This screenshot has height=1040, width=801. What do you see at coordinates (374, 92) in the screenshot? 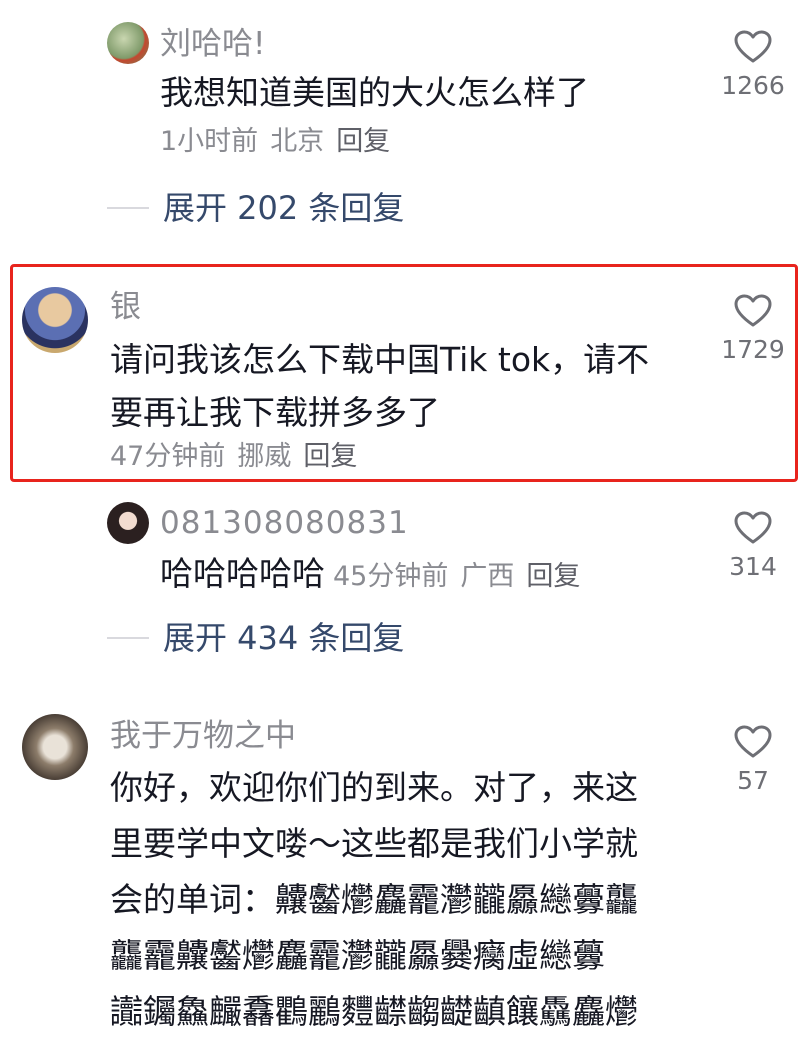
I see `comment-text: 我想知道美国的大火怎么样了` at bounding box center [374, 92].